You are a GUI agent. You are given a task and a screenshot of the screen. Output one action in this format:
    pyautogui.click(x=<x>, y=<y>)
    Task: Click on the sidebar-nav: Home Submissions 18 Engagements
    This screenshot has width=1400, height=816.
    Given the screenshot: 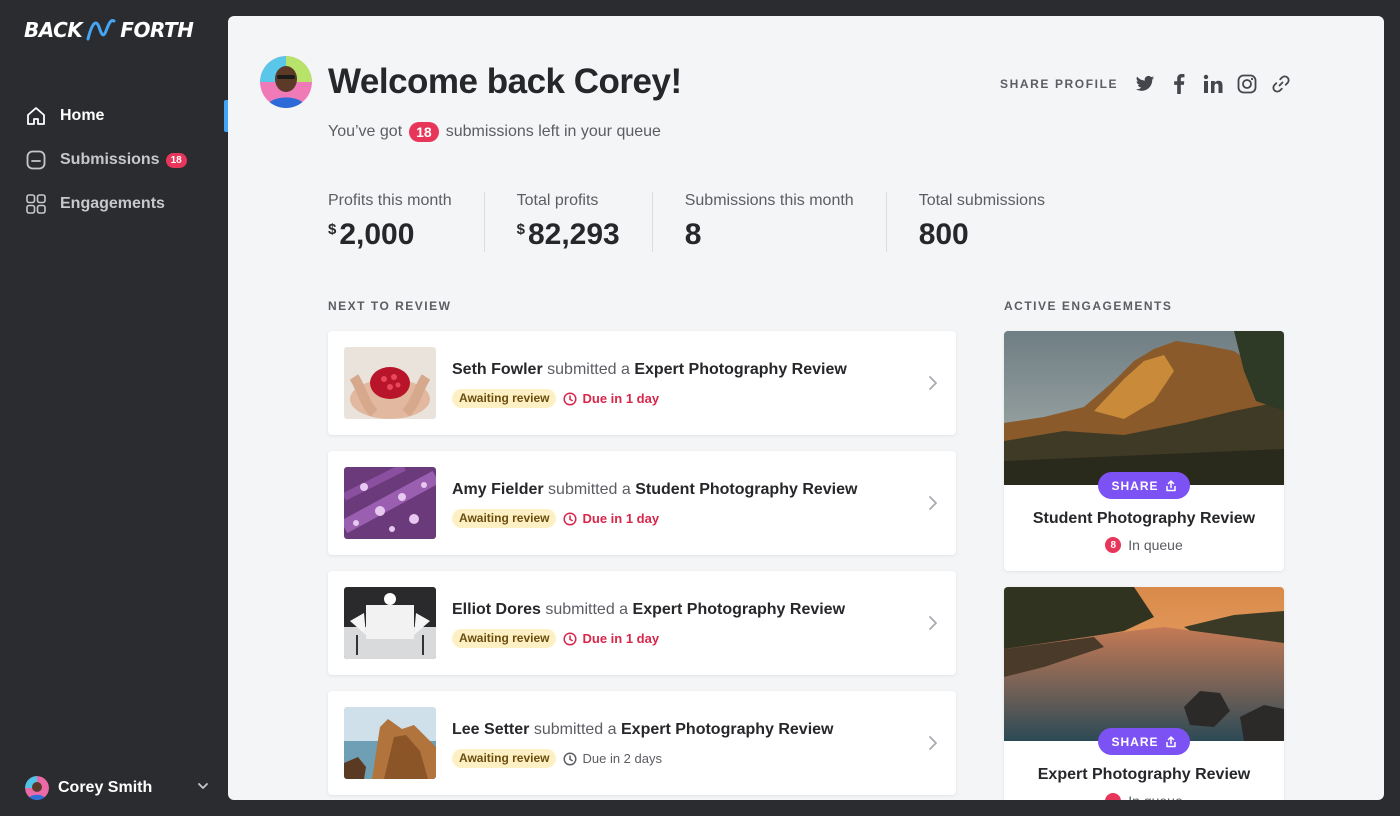 What is the action you would take?
    pyautogui.click(x=114, y=160)
    